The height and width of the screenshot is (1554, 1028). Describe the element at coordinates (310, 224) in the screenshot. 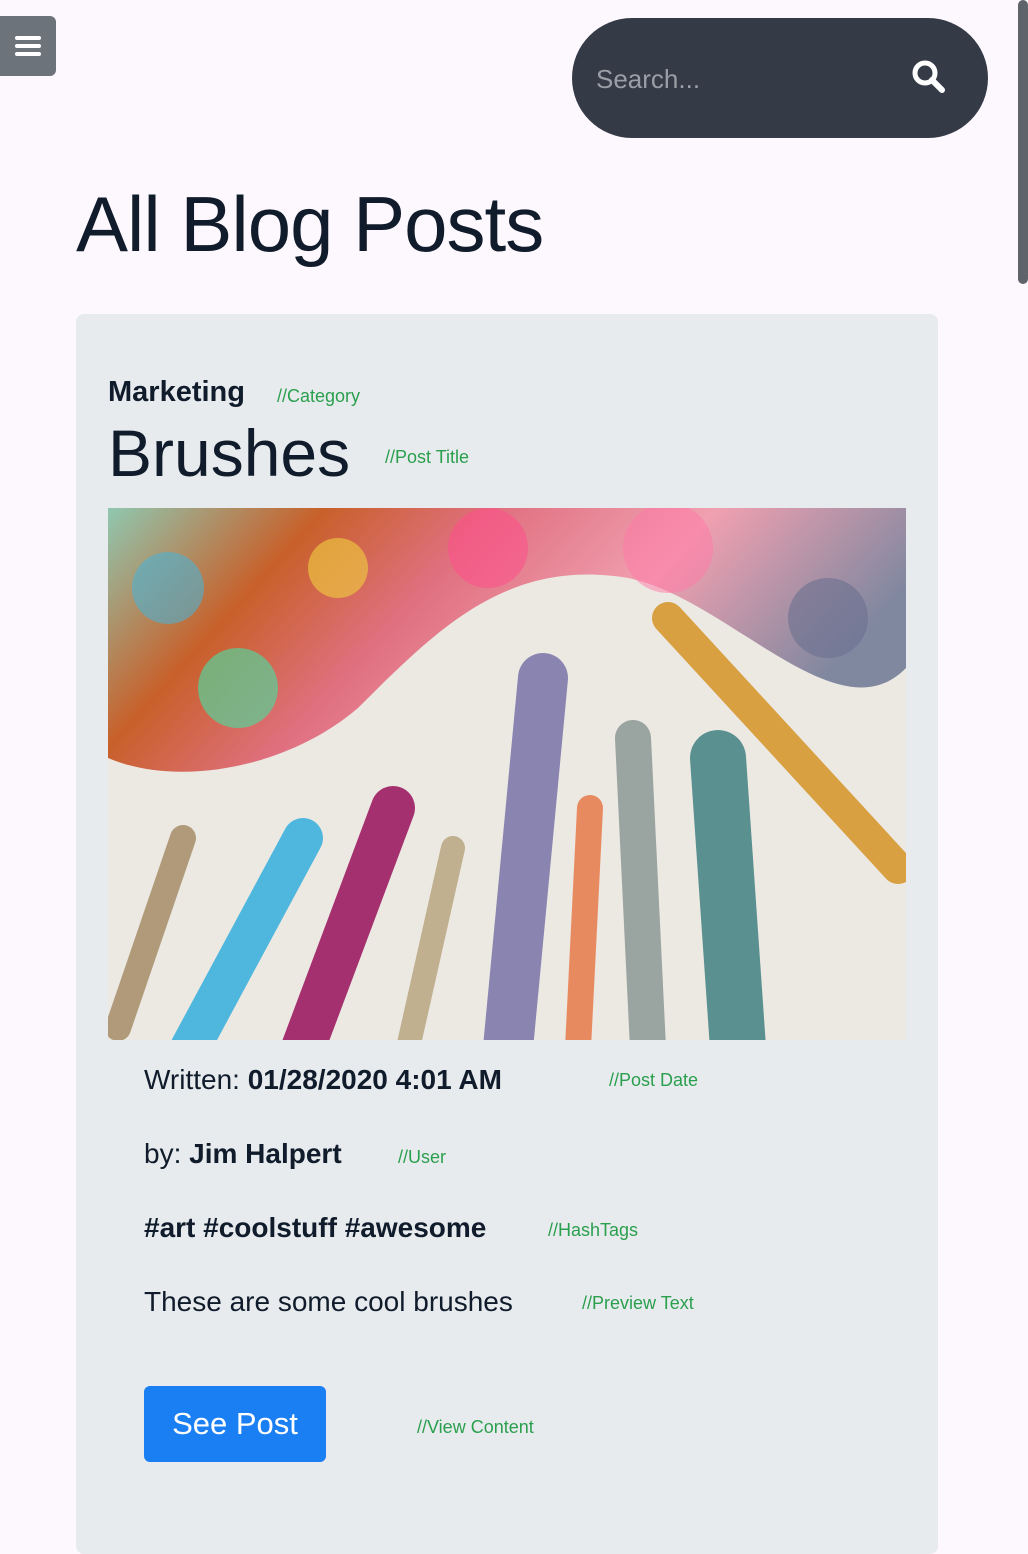

I see `page-title: All Blog Posts` at that location.